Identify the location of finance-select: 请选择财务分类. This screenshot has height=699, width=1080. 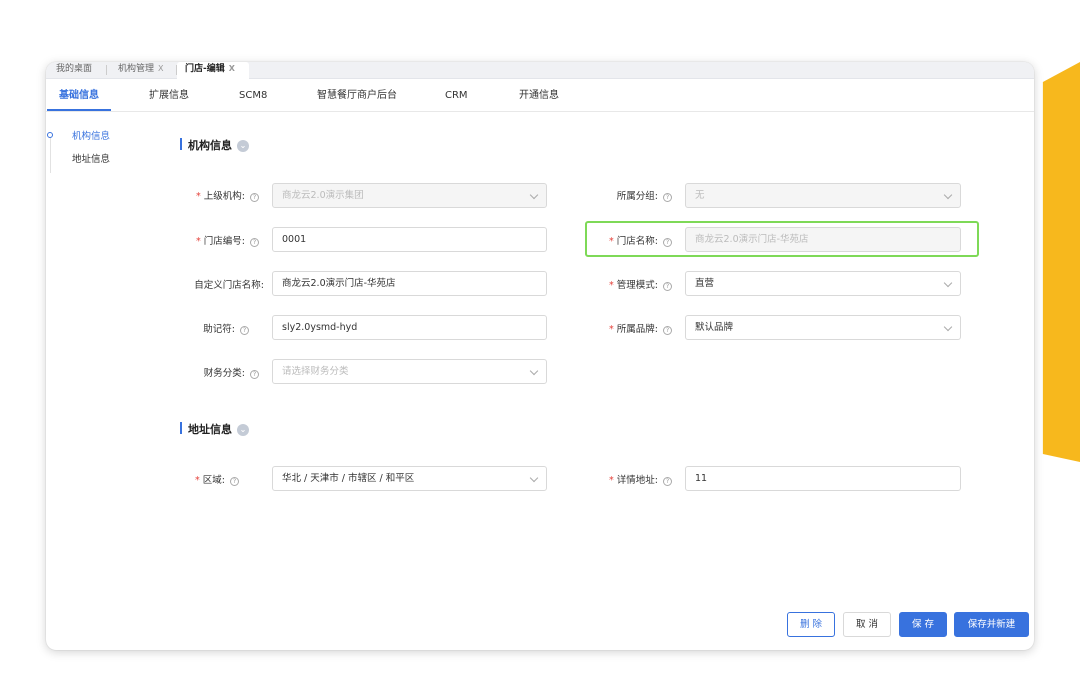
(409, 371).